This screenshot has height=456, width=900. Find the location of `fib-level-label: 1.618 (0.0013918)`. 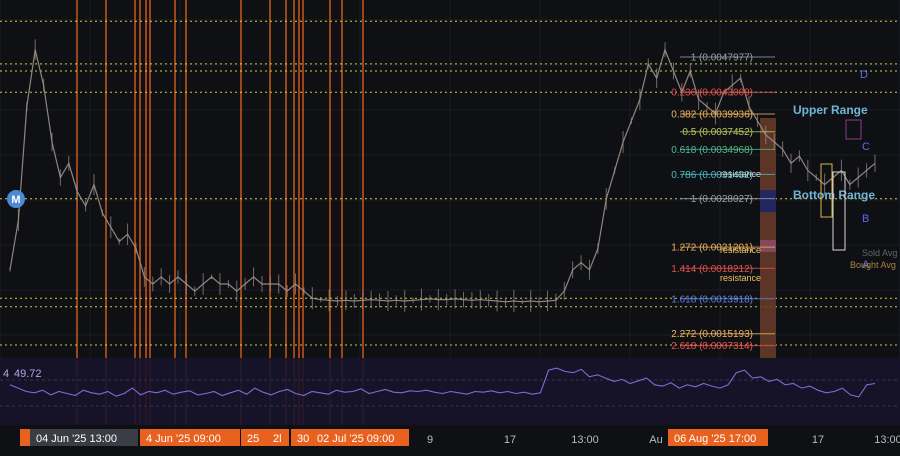

fib-level-label: 1.618 (0.0013918) is located at coordinates (712, 299).